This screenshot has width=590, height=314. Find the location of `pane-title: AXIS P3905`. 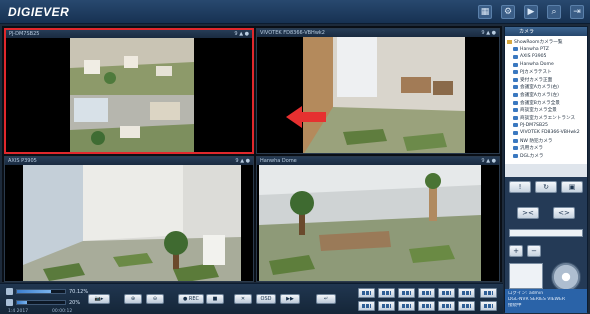

pane-title: AXIS P3905 is located at coordinates (22, 161).